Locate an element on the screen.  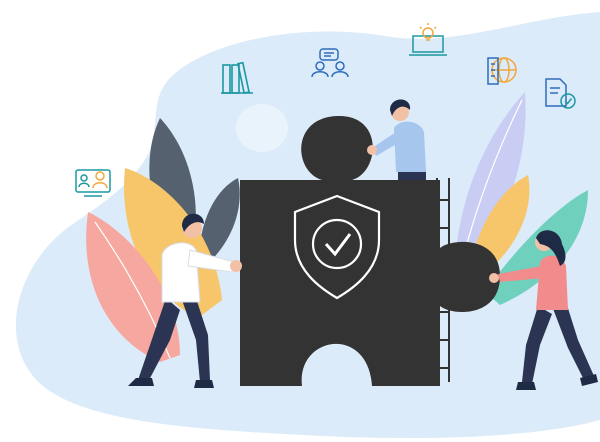
floor-shadow-right is located at coordinates (540, 387).